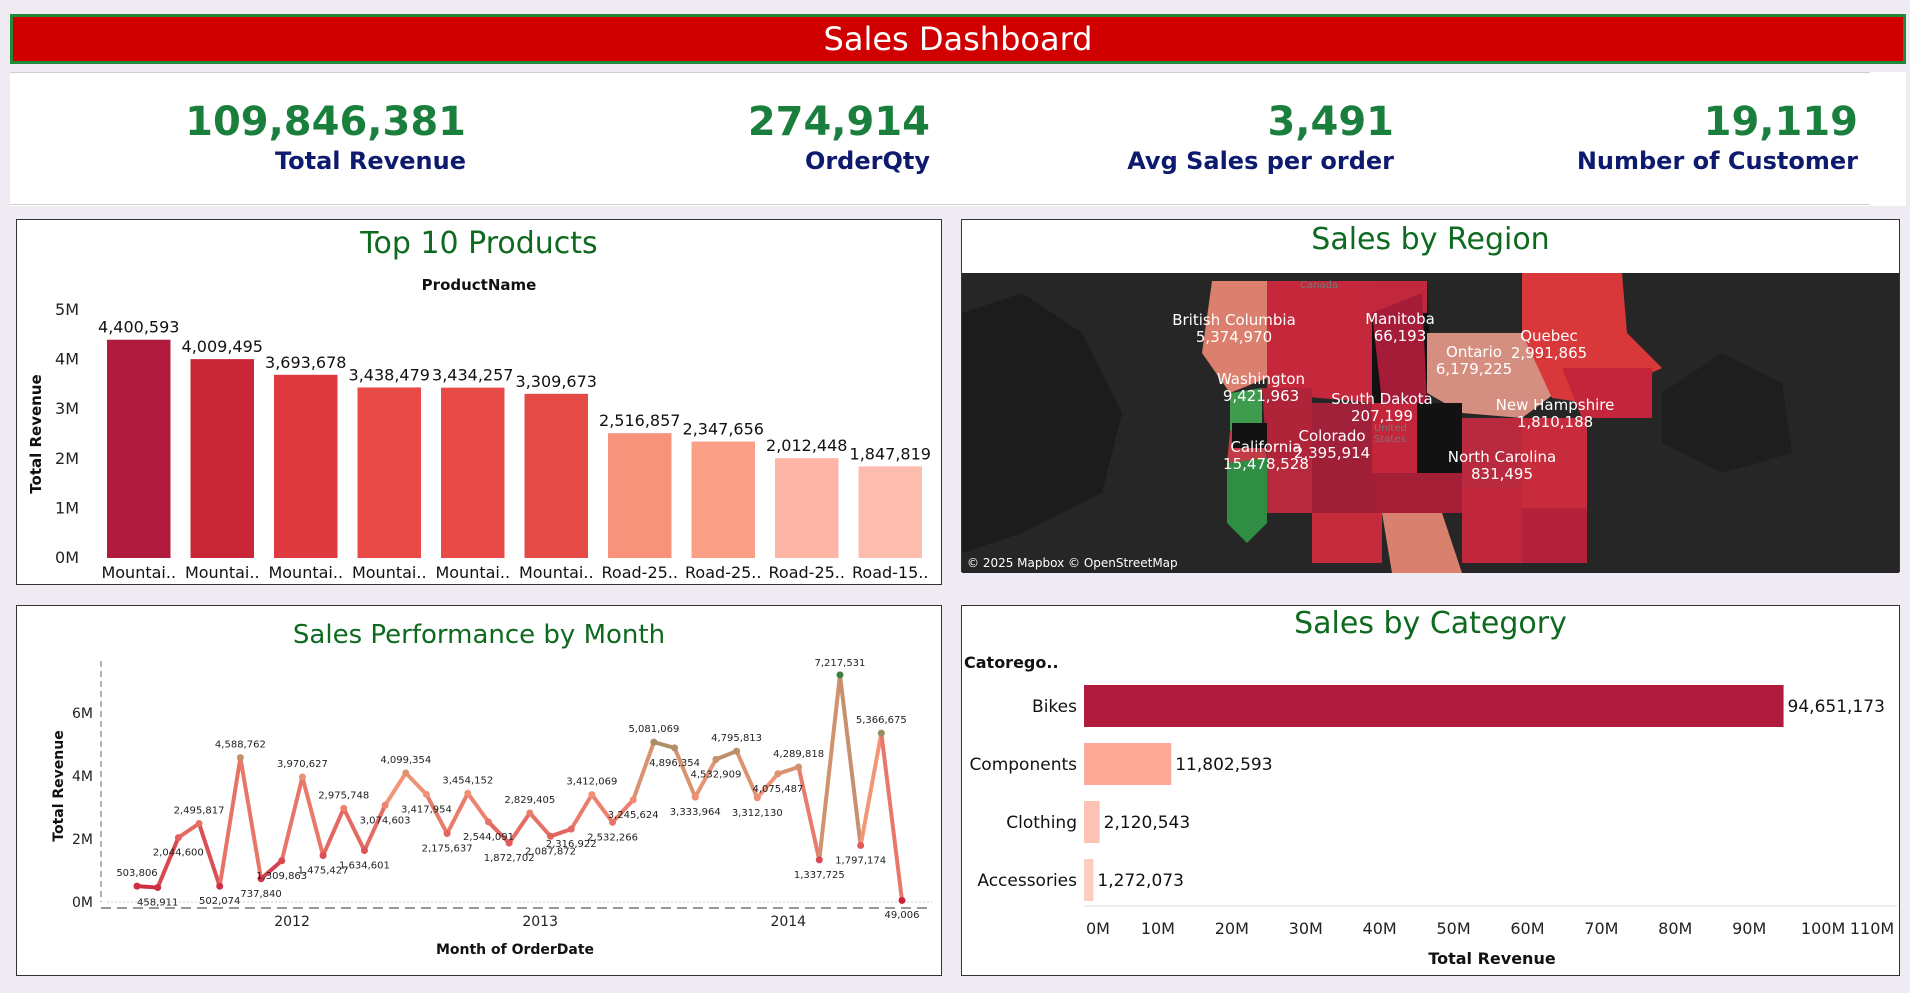 This screenshot has height=993, width=1910. What do you see at coordinates (1072, 563) in the screenshot?
I see `map-attribution: © 2025 Mapbox © OpenStreetMap` at bounding box center [1072, 563].